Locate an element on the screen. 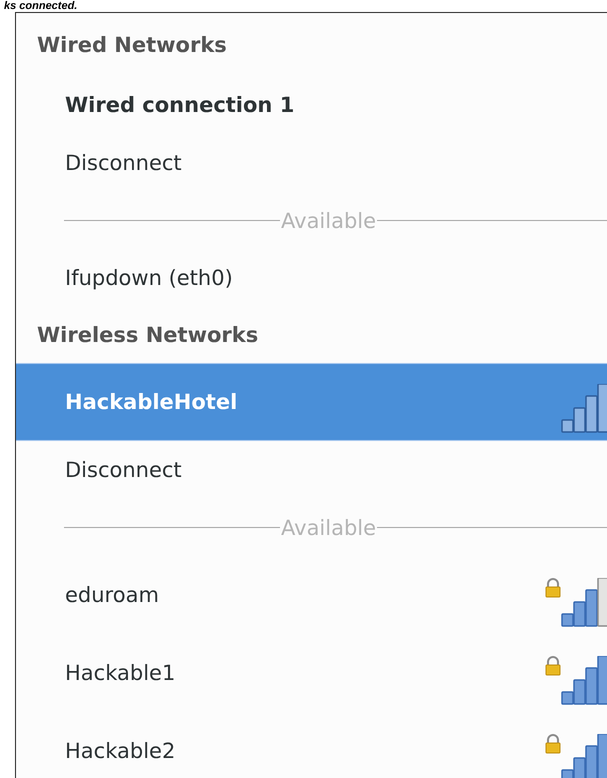  network-item: Wired connection 1 is located at coordinates (311, 105).